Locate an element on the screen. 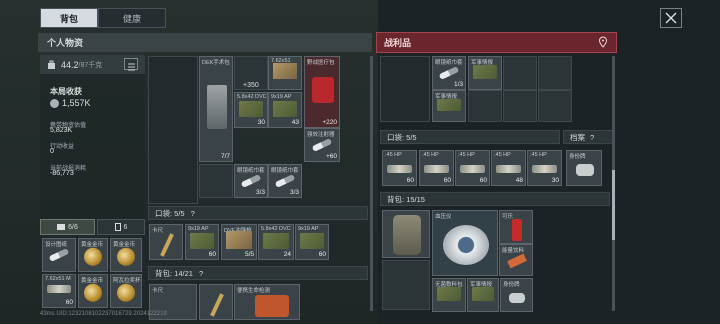 This screenshot has height=324, width=720. item-name: 野战医疗包 is located at coordinates (321, 63).